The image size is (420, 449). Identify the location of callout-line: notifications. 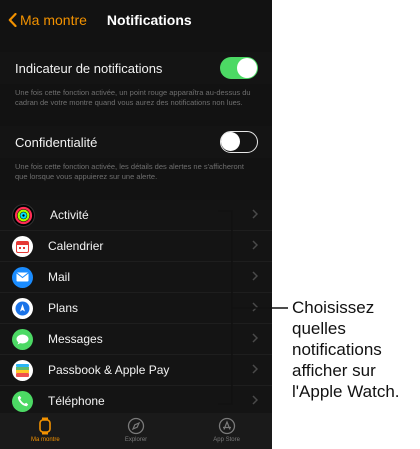
(337, 349).